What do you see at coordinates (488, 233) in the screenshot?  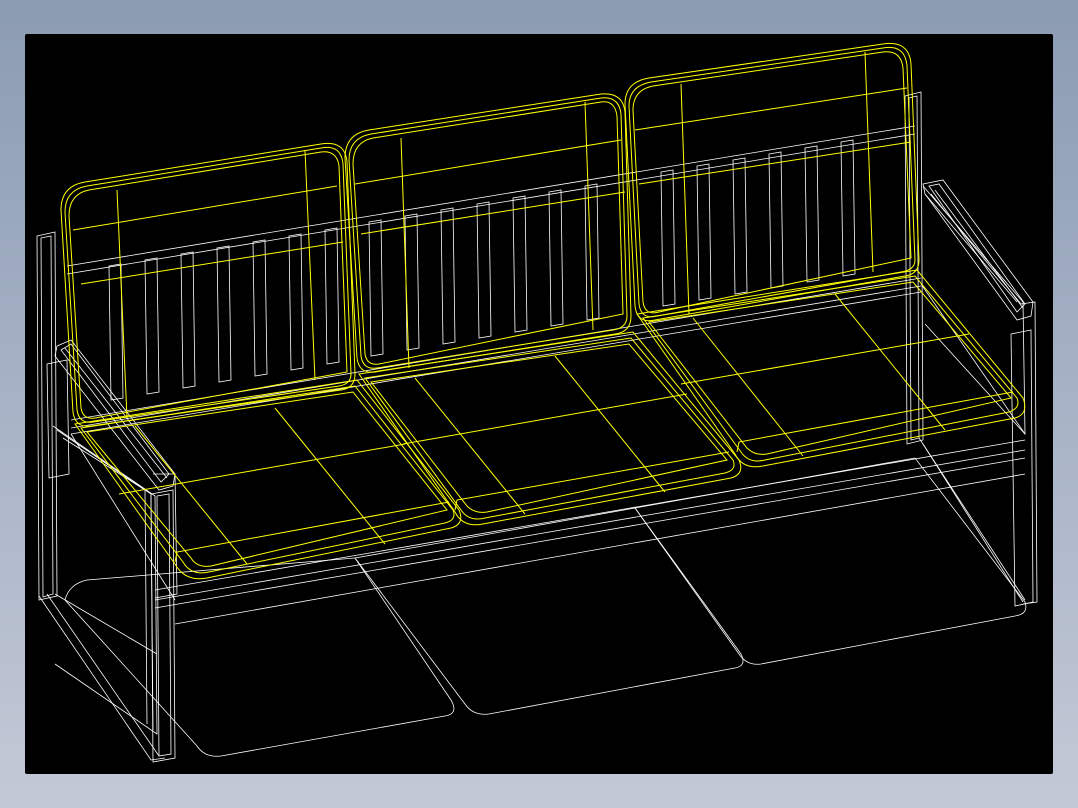 I see `back-cushion-middle` at bounding box center [488, 233].